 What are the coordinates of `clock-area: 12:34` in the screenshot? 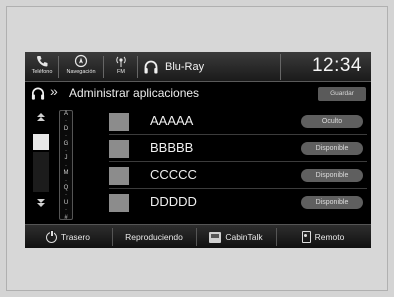 It's located at (324, 67).